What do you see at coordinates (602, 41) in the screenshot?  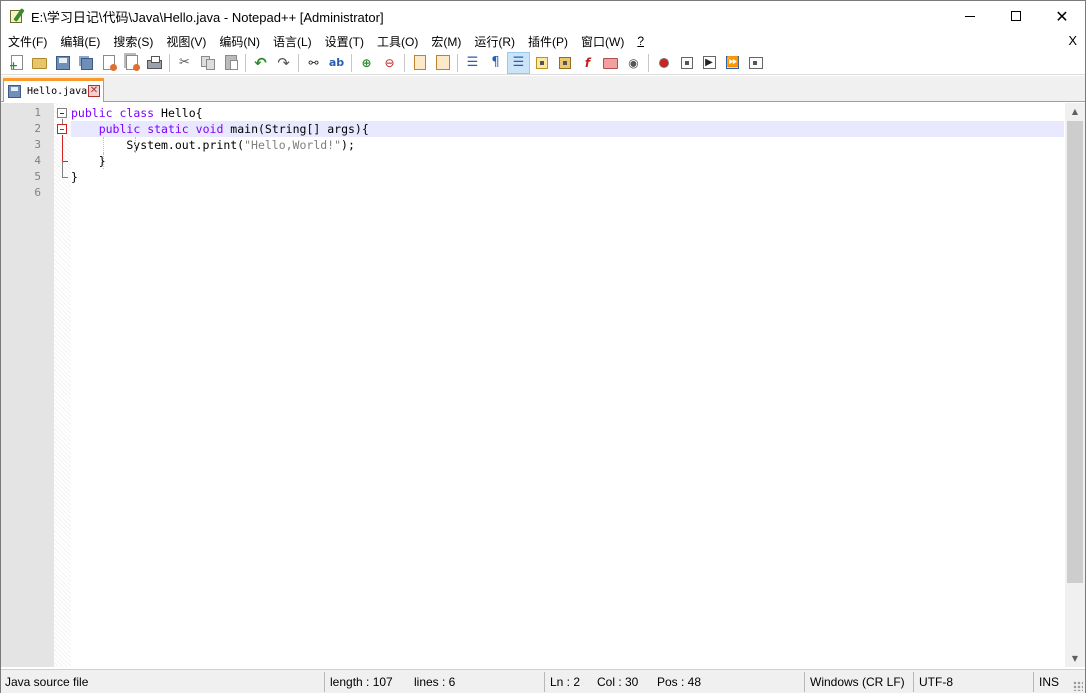 I see `menu-window: 窗口(W)` at bounding box center [602, 41].